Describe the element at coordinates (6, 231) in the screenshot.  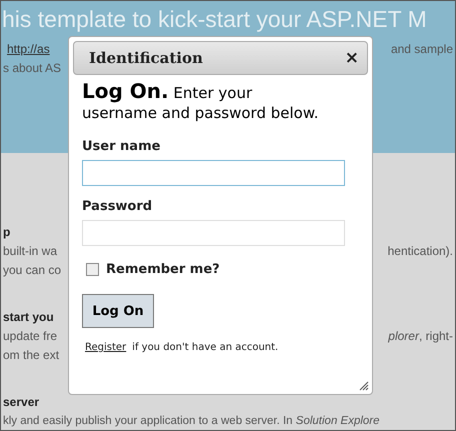
I see `section-heading: p` at that location.